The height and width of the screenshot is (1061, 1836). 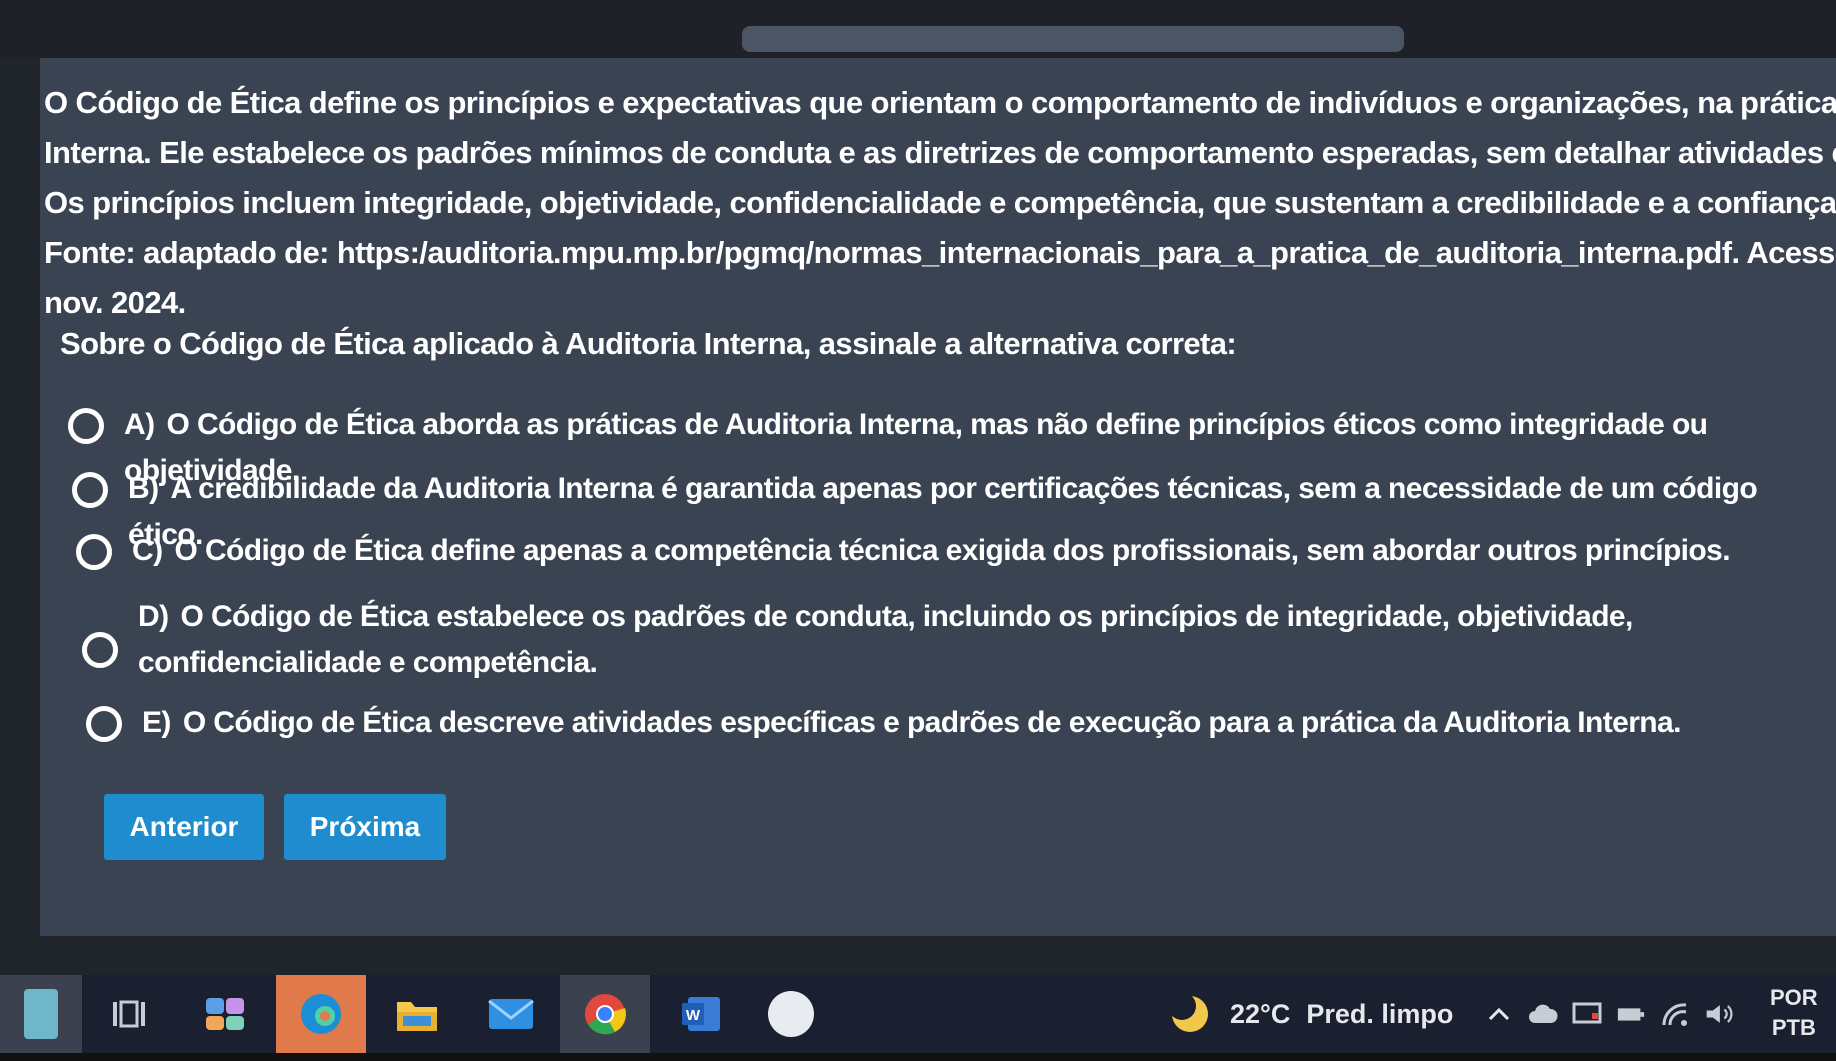 What do you see at coordinates (184, 827) in the screenshot?
I see `previous-button: Anterior` at bounding box center [184, 827].